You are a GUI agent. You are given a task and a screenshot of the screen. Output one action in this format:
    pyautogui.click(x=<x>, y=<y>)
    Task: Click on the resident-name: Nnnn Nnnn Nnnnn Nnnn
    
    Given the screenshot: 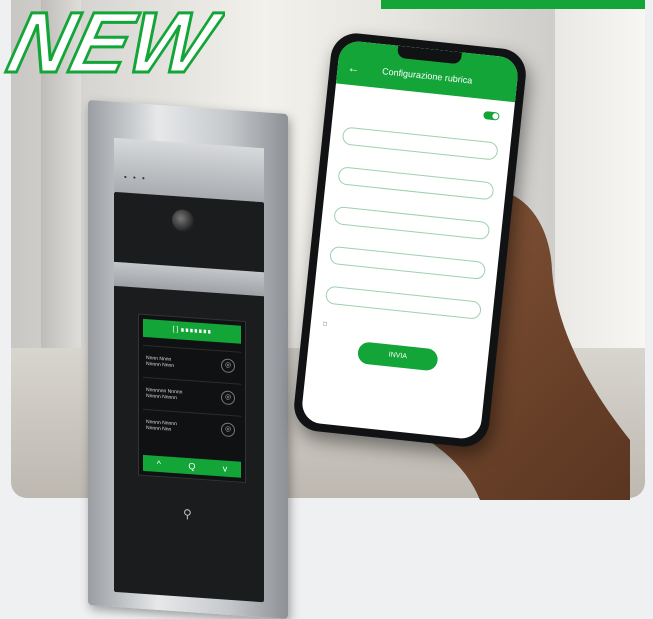 What is the action you would take?
    pyautogui.click(x=160, y=362)
    